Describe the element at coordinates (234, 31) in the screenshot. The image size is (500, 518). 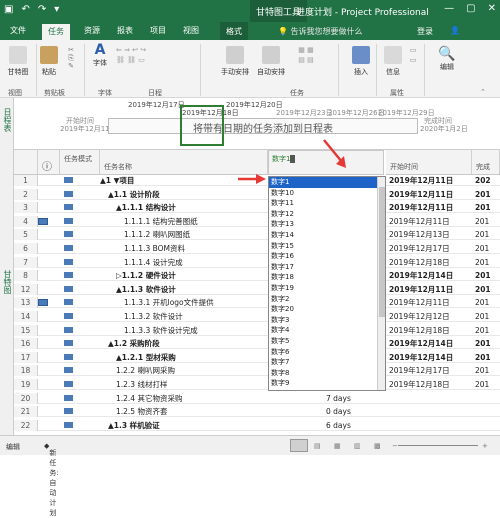
I see `tab-format: 格式` at that location.